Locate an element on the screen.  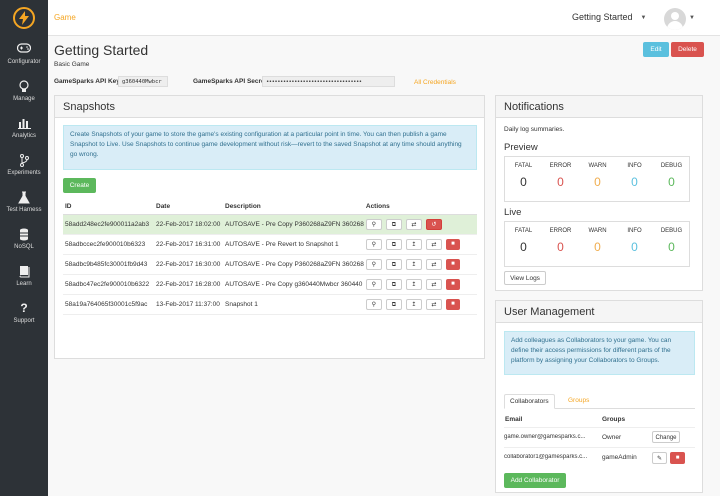
notifications-subtitle: Daily log summaries. is located at coordinates (534, 129).